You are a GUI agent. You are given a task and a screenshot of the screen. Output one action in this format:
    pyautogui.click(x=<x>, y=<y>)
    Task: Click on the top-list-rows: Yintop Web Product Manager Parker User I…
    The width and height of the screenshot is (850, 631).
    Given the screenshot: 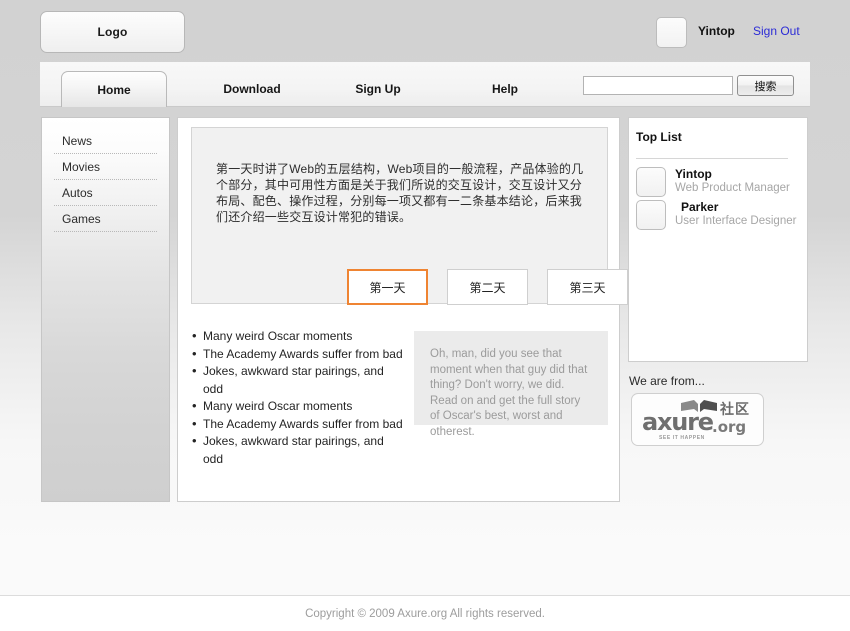 What is the action you would take?
    pyautogui.click(x=720, y=200)
    